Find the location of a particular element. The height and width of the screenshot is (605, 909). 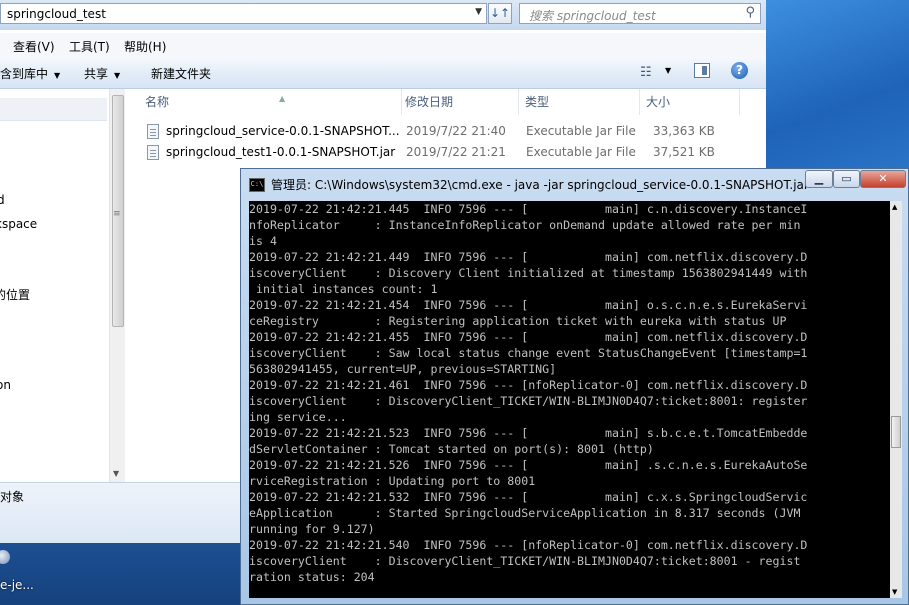

minimize-button: ▁ is located at coordinates (819, 179).